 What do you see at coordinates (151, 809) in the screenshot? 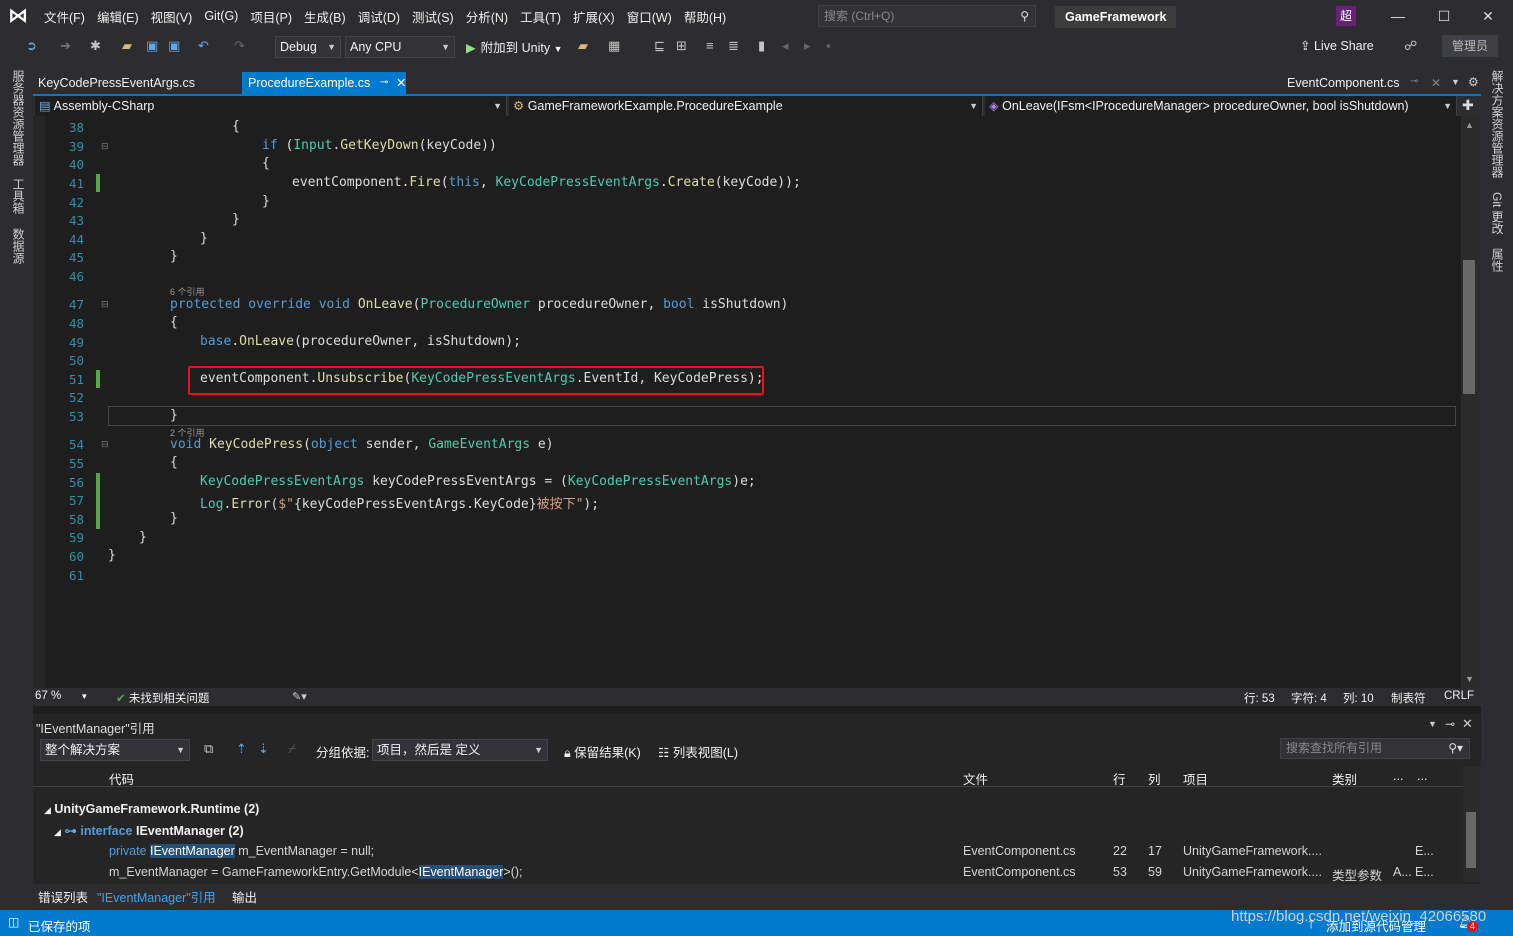
I see `group-project-row: ◢ UnityGameFramework.Runtime (2)` at bounding box center [151, 809].